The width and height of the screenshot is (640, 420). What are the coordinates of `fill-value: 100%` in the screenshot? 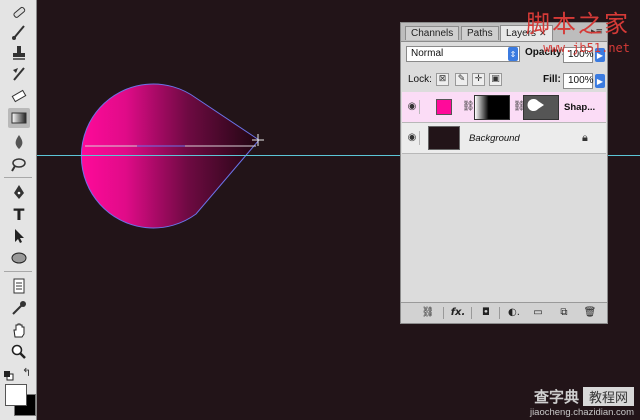 It's located at (581, 80).